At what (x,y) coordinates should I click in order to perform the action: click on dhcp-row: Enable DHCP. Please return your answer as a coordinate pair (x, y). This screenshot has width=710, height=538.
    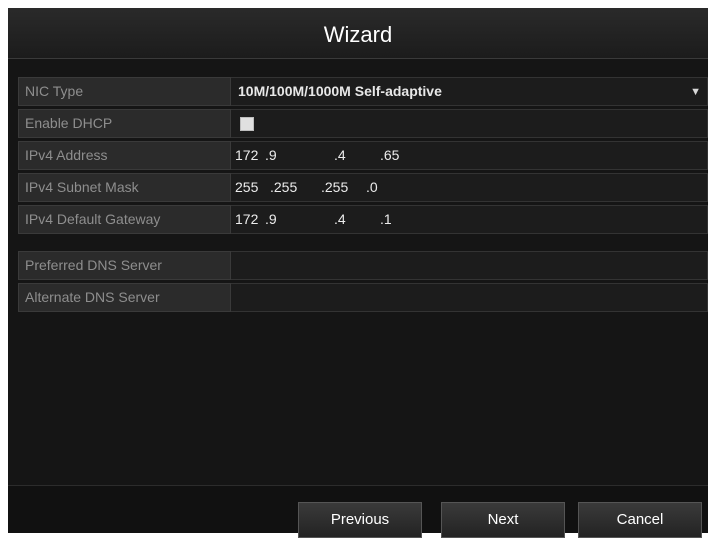
    Looking at the image, I should click on (363, 123).